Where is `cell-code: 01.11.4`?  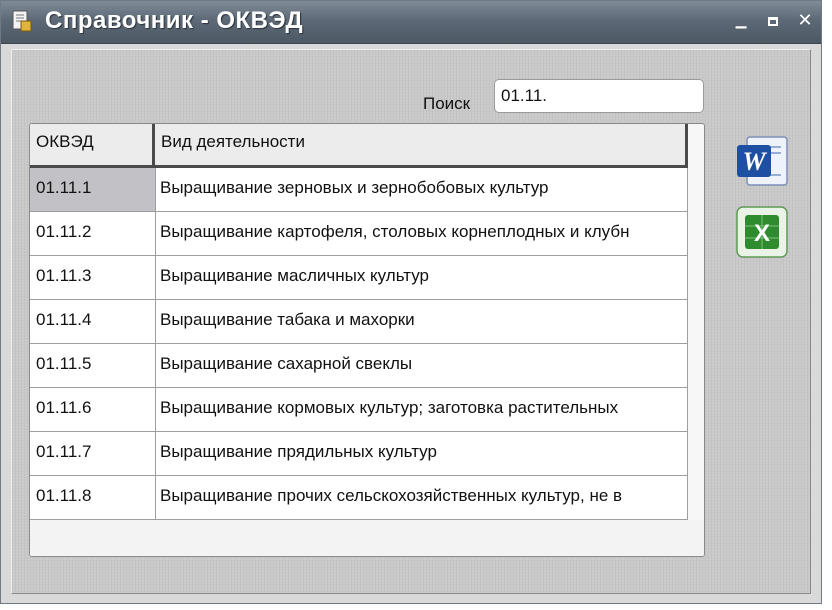 cell-code: 01.11.4 is located at coordinates (93, 321).